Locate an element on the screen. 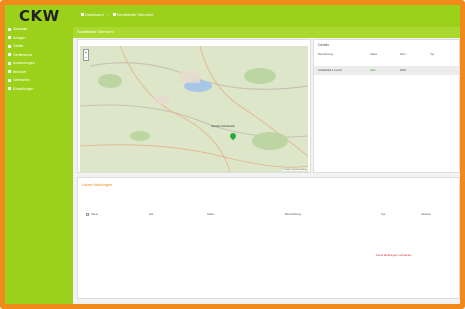  info-cell-status: Aktiv is located at coordinates (373, 70).